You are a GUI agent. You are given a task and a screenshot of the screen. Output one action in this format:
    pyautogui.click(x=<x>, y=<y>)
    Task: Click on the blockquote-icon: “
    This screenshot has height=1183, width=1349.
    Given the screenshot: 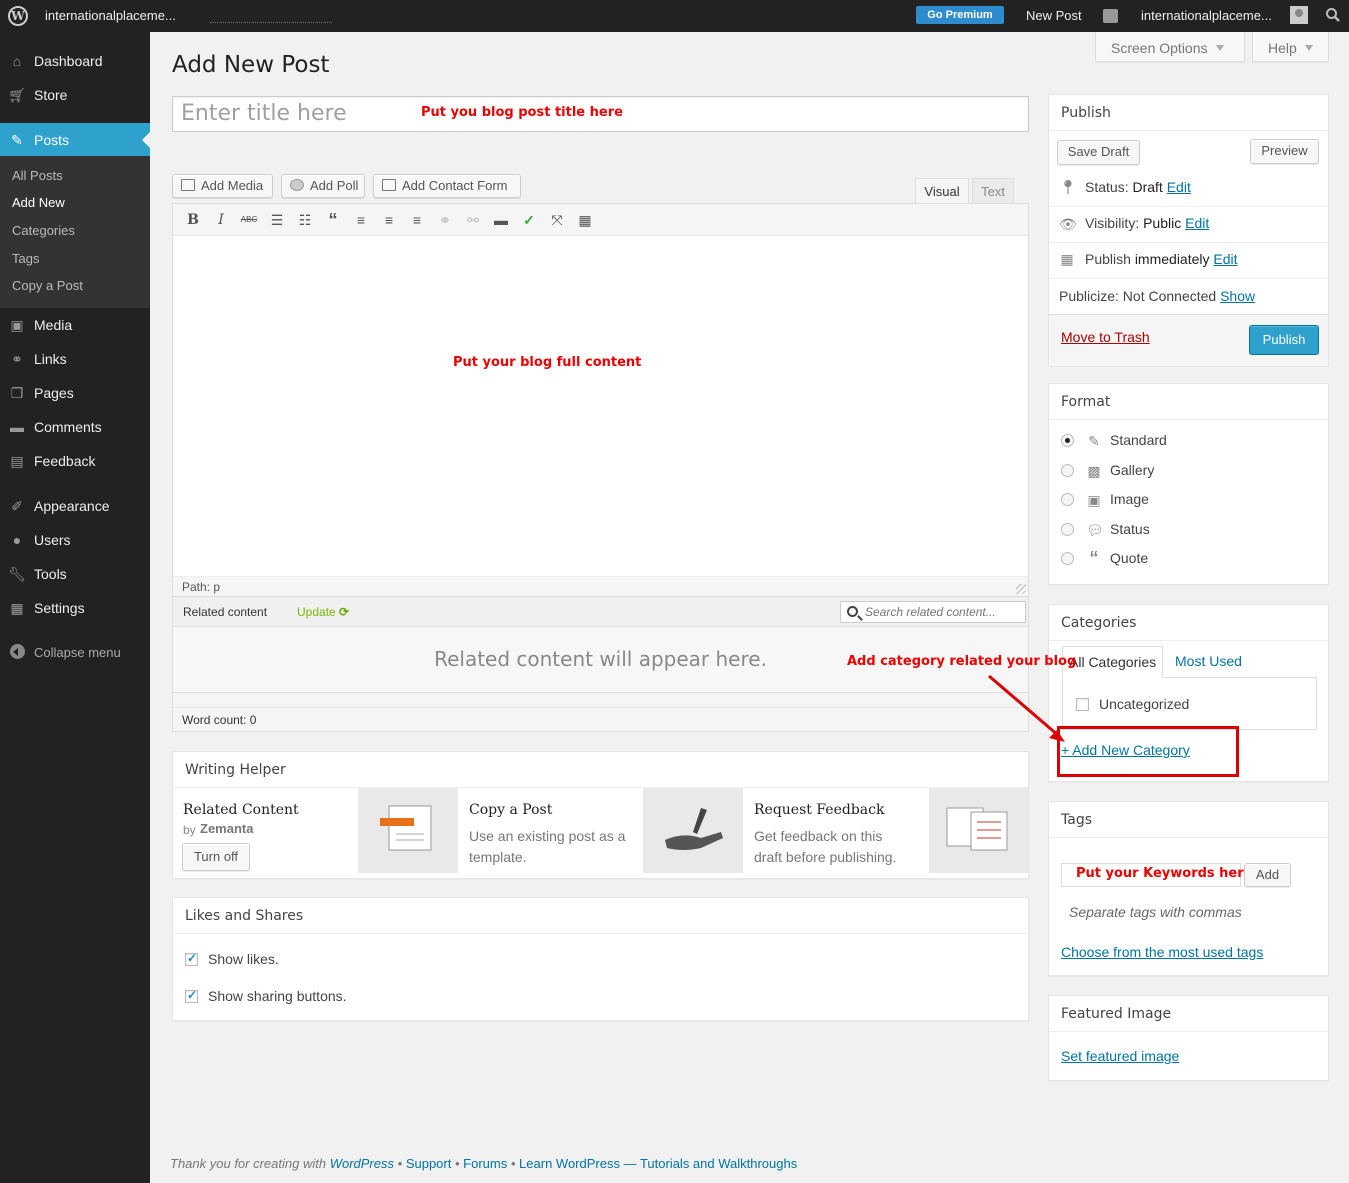 What is the action you would take?
    pyautogui.click(x=333, y=220)
    